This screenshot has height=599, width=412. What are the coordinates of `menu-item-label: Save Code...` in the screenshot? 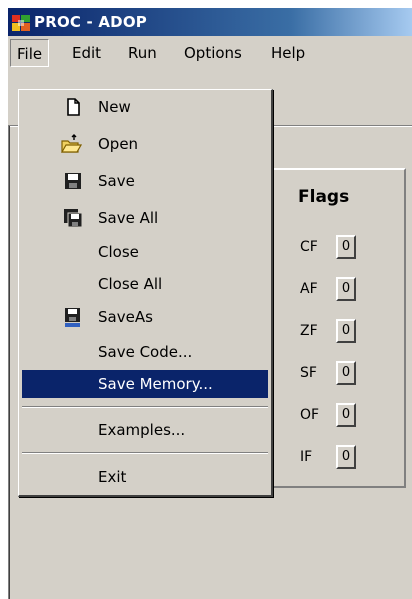 It's located at (145, 352).